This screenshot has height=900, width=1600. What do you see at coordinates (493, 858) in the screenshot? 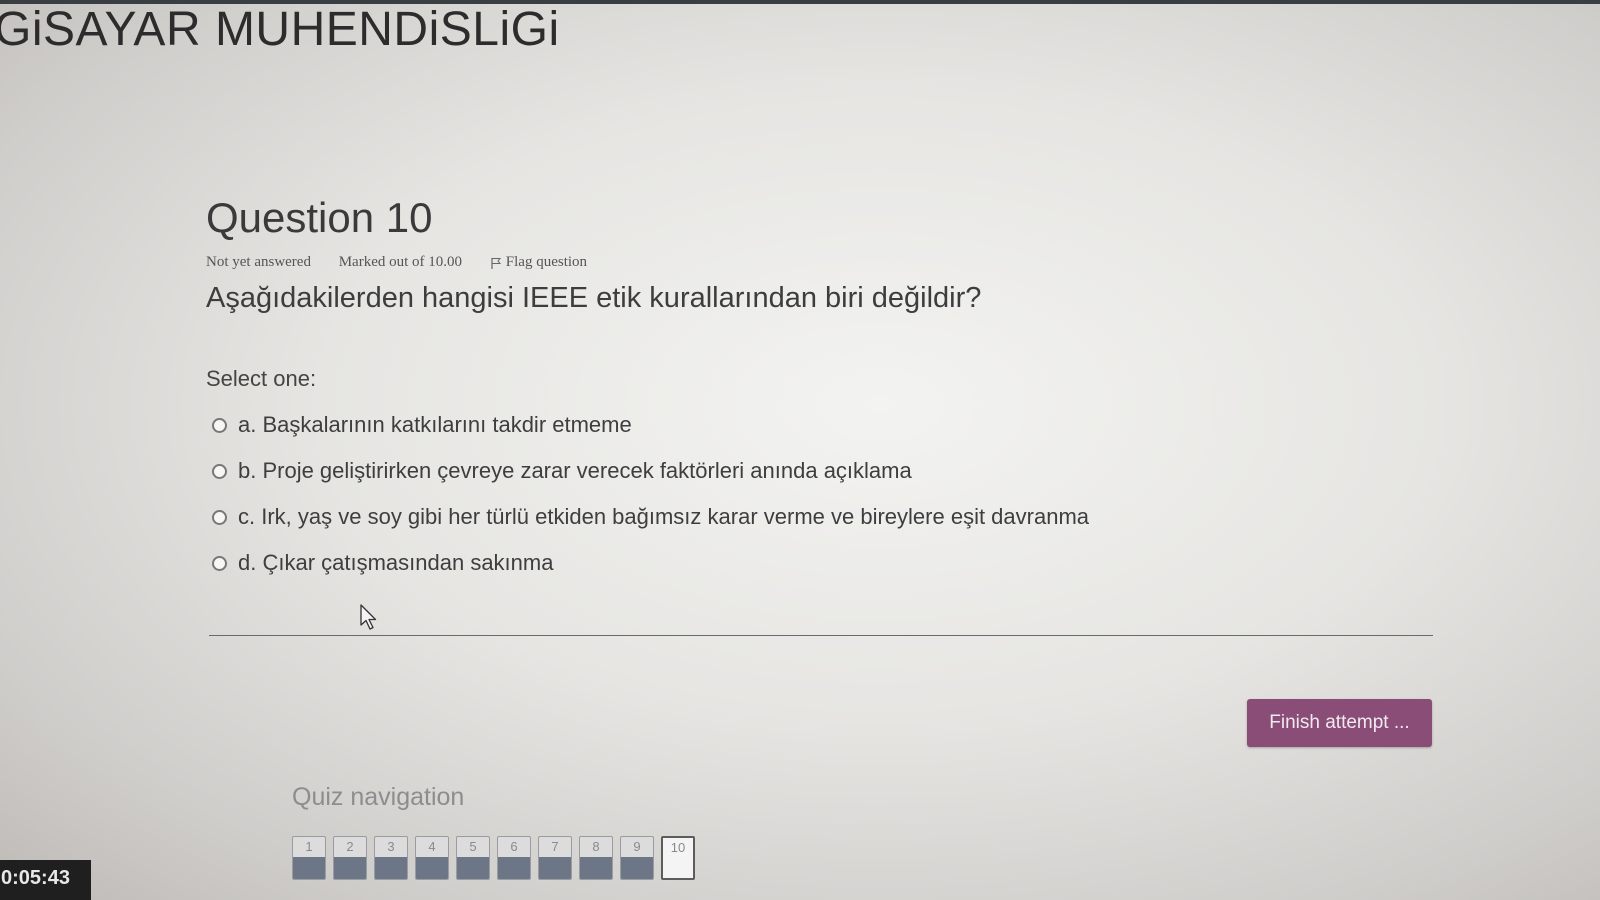
I see `quiz-navigation-buttons: 1 2 3 4 5 6 7 8 9 10` at bounding box center [493, 858].